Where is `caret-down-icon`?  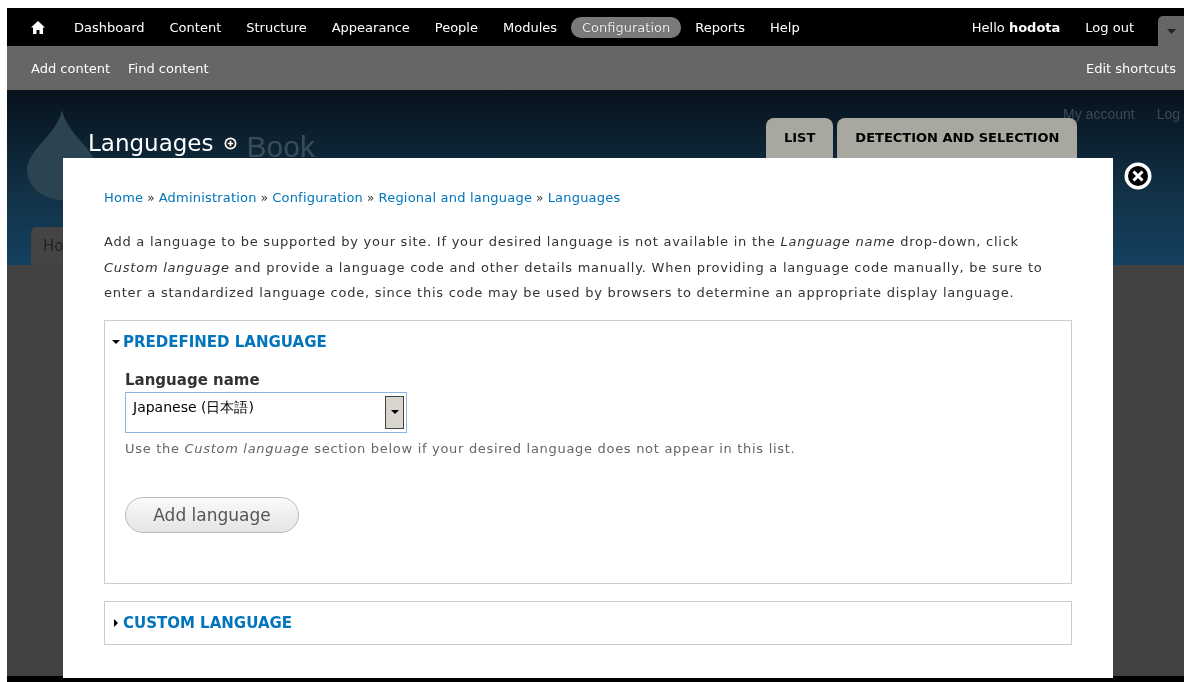
caret-down-icon is located at coordinates (116, 341).